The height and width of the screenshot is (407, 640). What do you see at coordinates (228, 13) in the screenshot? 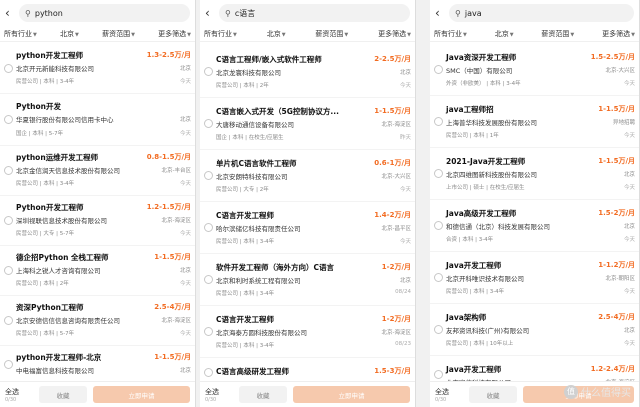
I see `search-icon: ⚲` at bounding box center [228, 13].